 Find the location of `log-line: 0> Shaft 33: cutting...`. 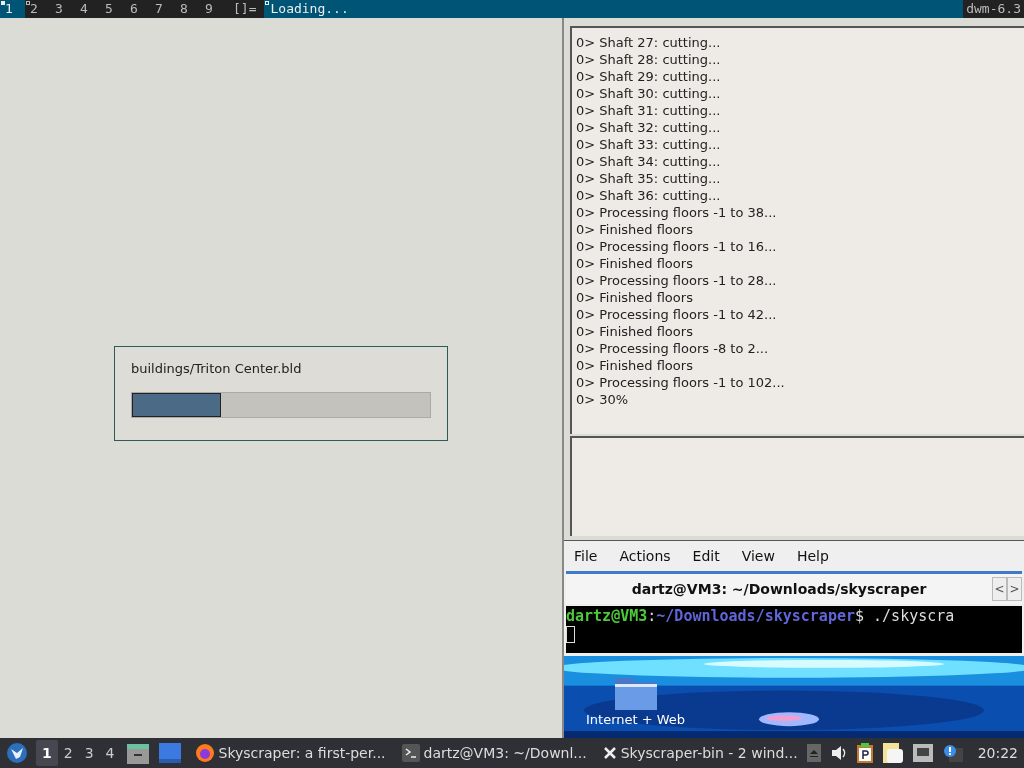

log-line: 0> Shaft 33: cutting... is located at coordinates (649, 144).